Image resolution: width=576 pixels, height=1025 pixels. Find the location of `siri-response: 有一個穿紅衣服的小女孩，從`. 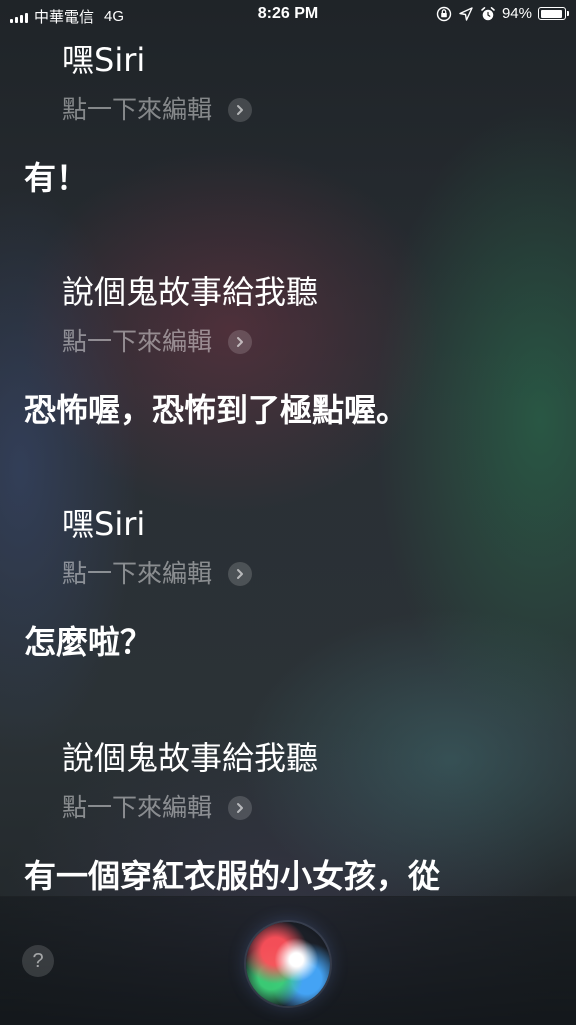

siri-response: 有一個穿紅衣服的小女孩，從 is located at coordinates (232, 876).